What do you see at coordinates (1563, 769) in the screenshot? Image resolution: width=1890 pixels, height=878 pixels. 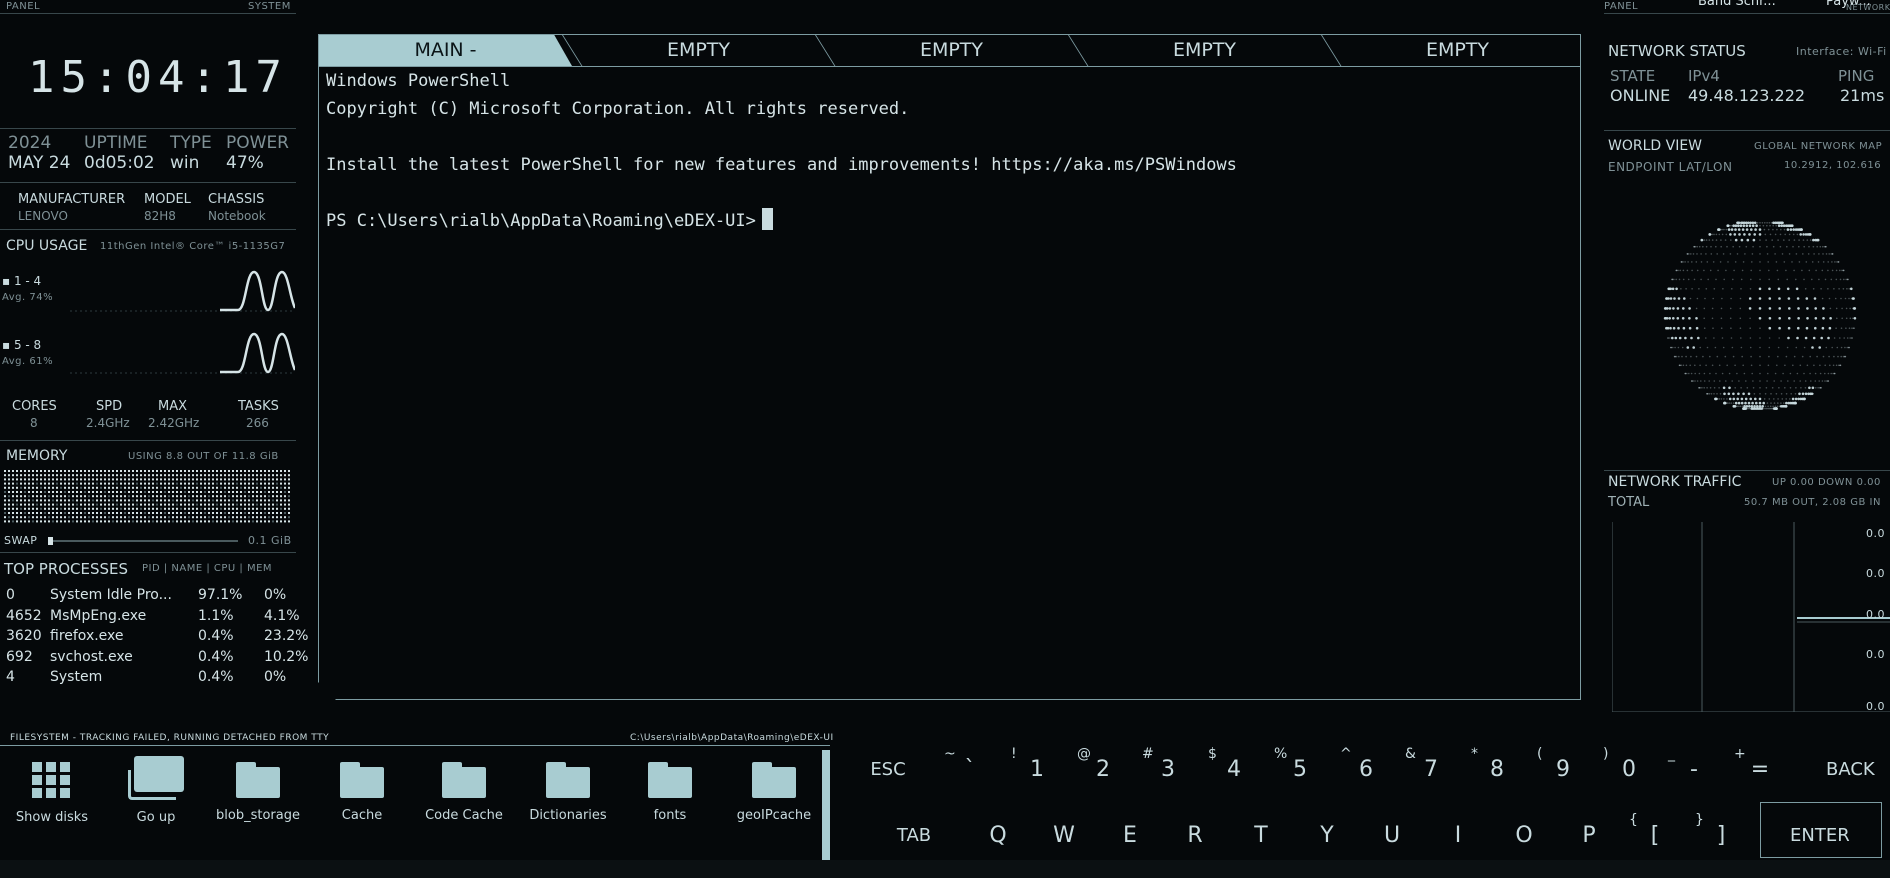 I see `key-label: 9` at bounding box center [1563, 769].